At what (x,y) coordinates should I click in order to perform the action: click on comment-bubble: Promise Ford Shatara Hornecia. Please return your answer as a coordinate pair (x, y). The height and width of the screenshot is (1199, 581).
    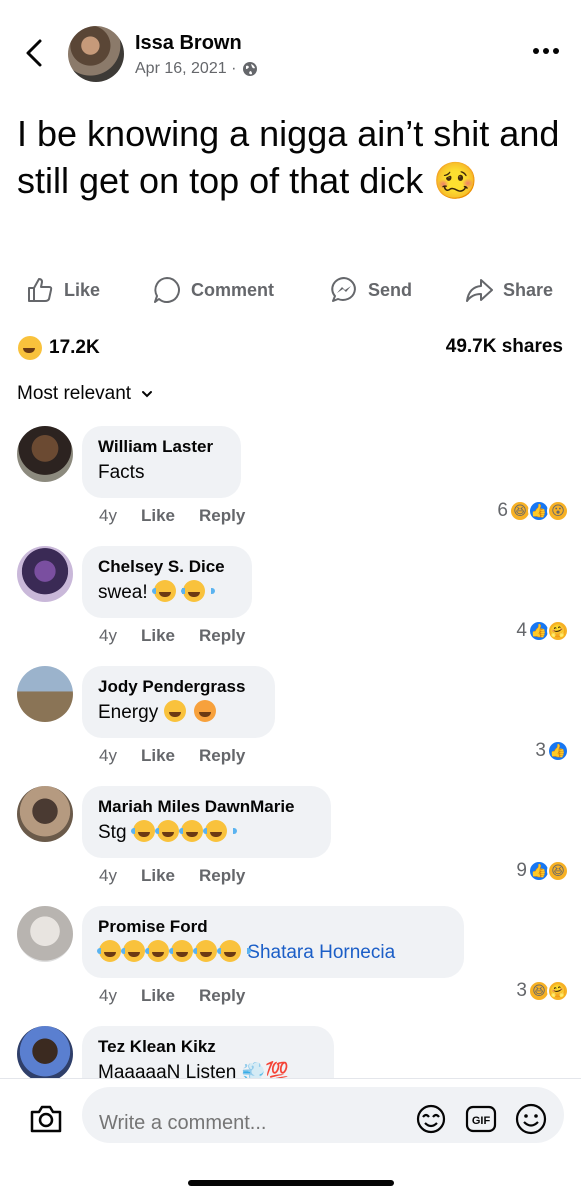
    Looking at the image, I should click on (273, 942).